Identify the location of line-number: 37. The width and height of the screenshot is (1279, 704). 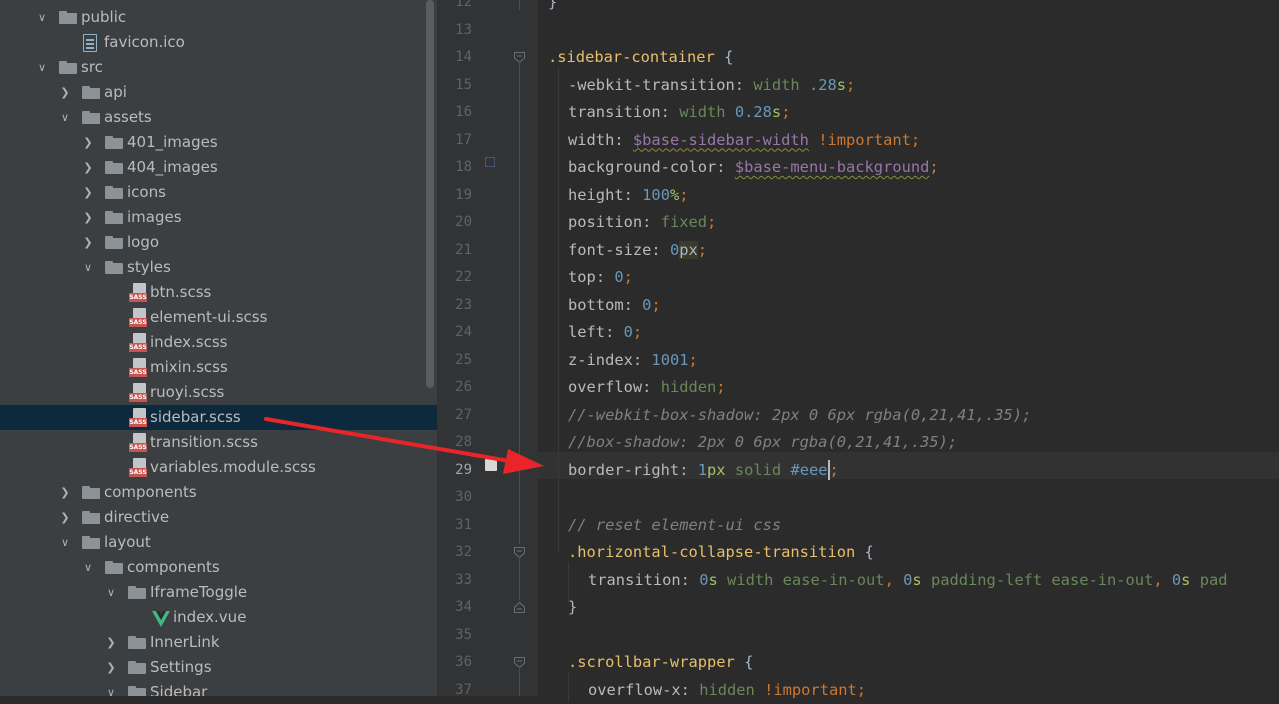
(463, 689).